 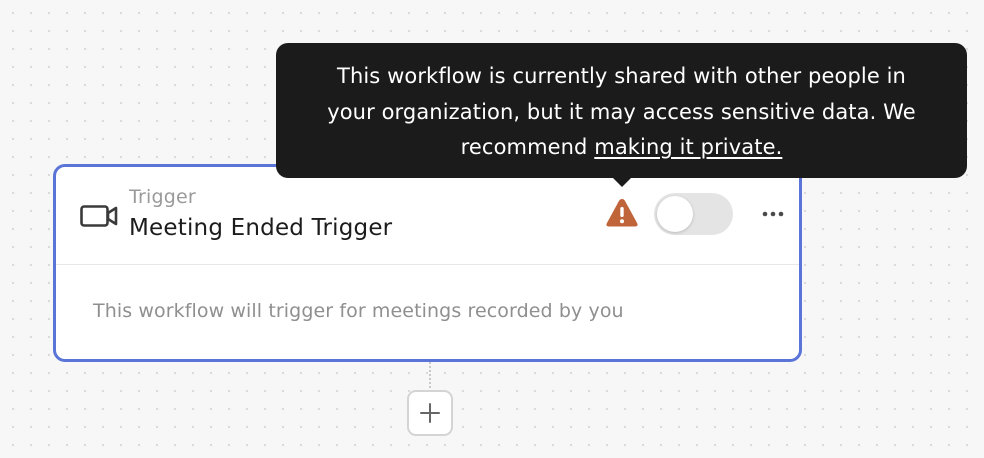 What do you see at coordinates (430, 377) in the screenshot?
I see `connector-line` at bounding box center [430, 377].